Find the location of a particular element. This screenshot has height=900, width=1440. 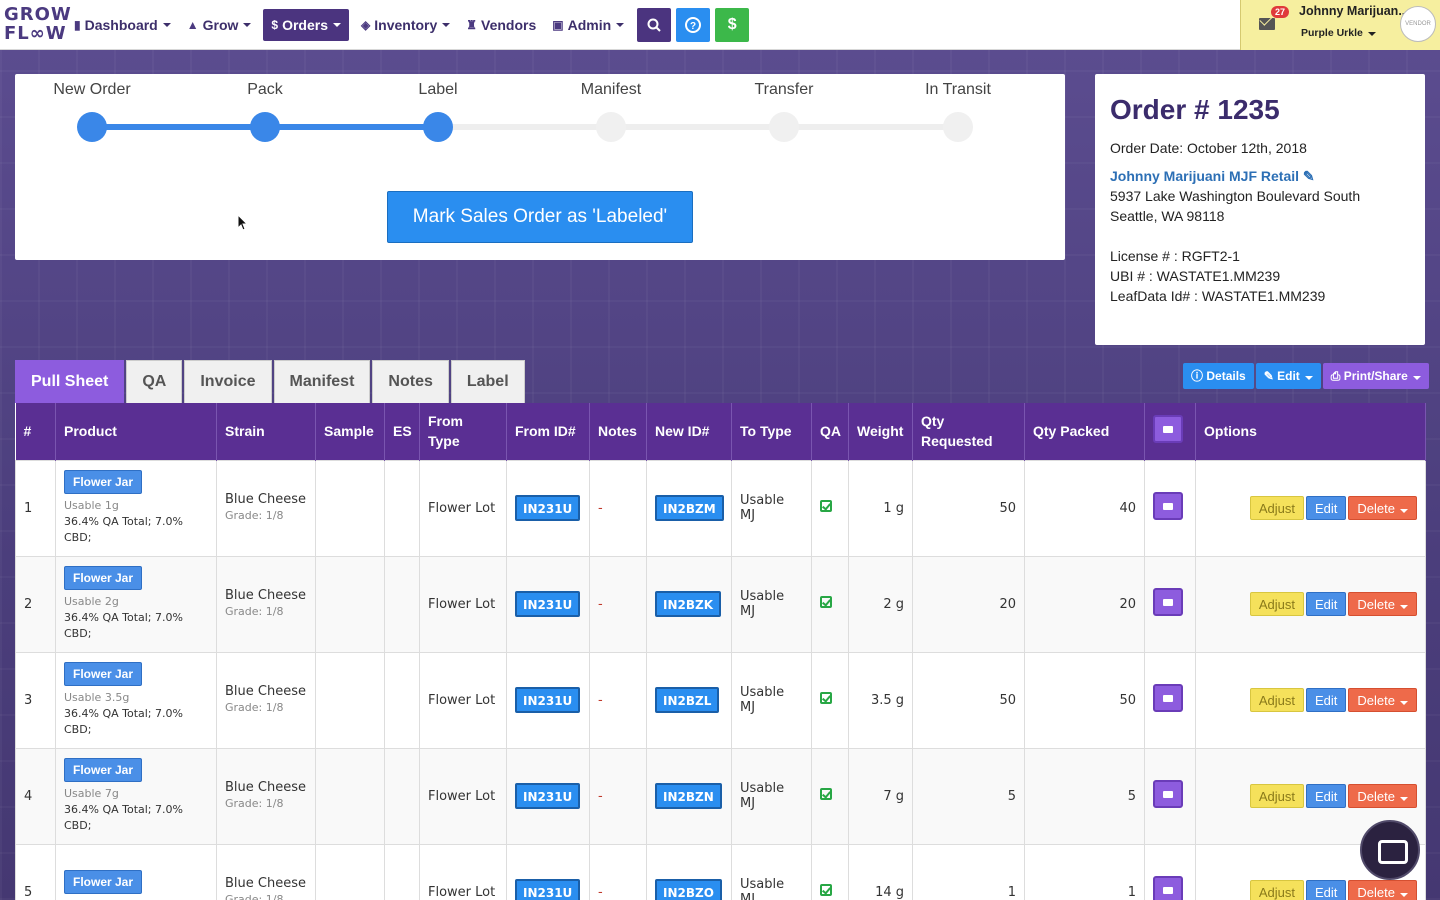

weight-cell: 3.5 g is located at coordinates (880, 700).